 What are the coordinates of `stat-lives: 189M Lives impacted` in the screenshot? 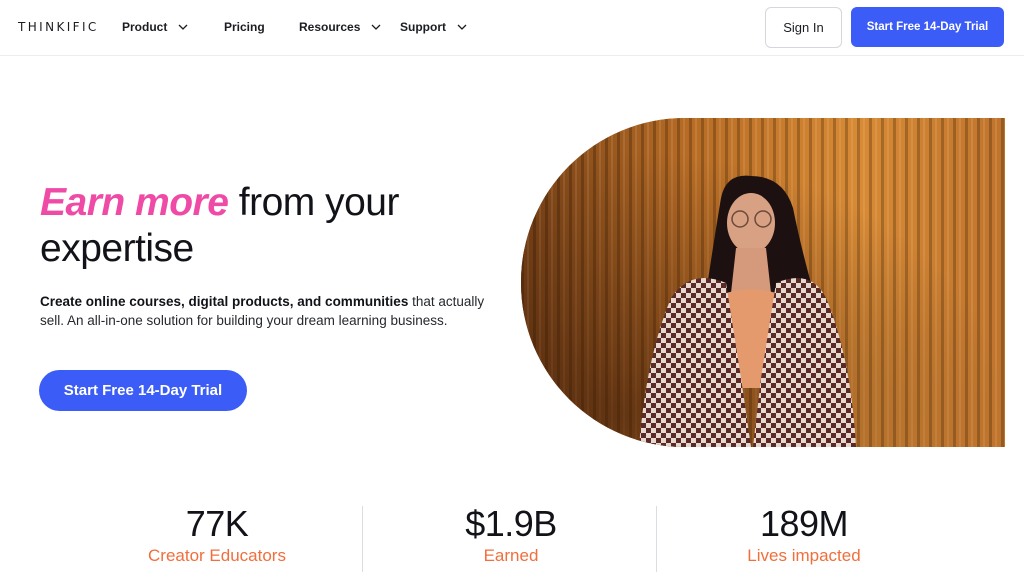 It's located at (804, 535).